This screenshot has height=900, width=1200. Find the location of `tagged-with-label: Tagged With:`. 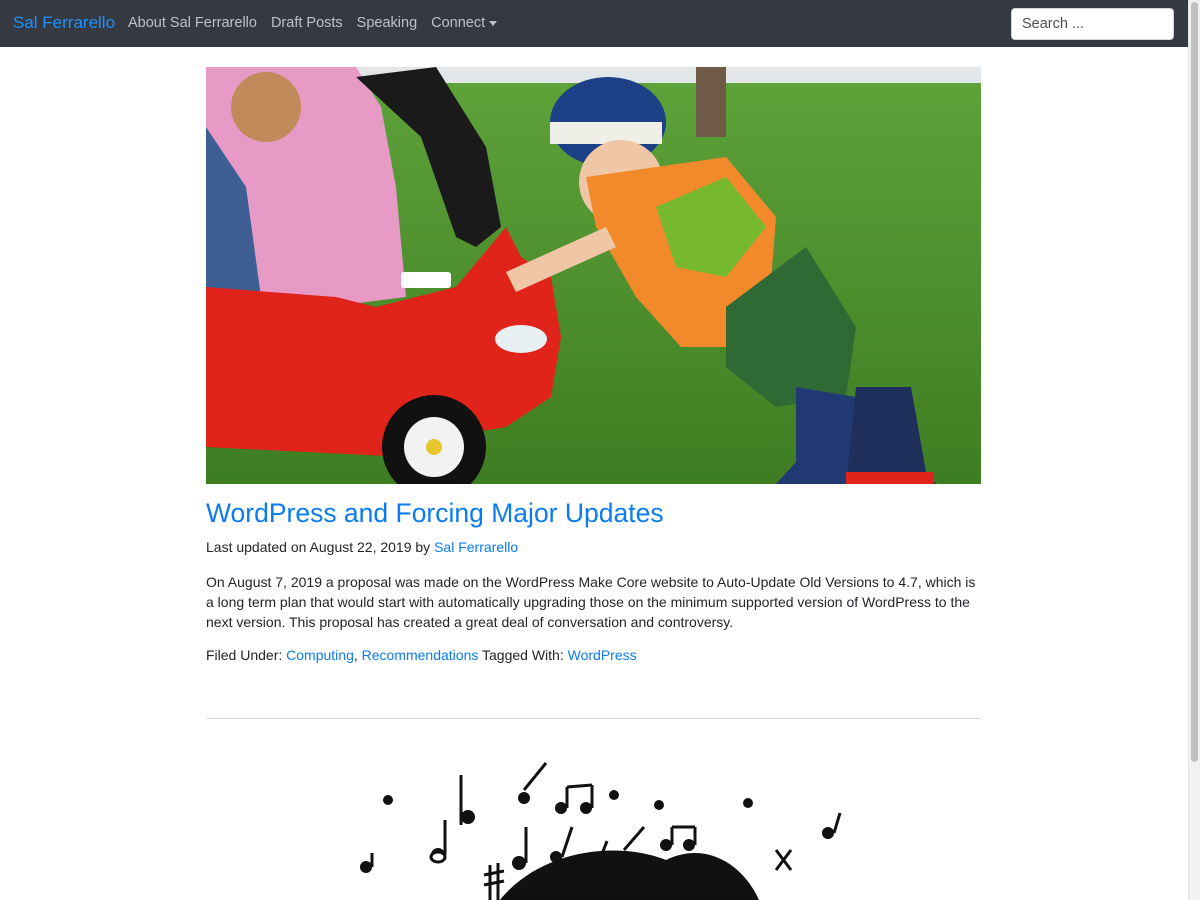

tagged-with-label: Tagged With: is located at coordinates (523, 655).